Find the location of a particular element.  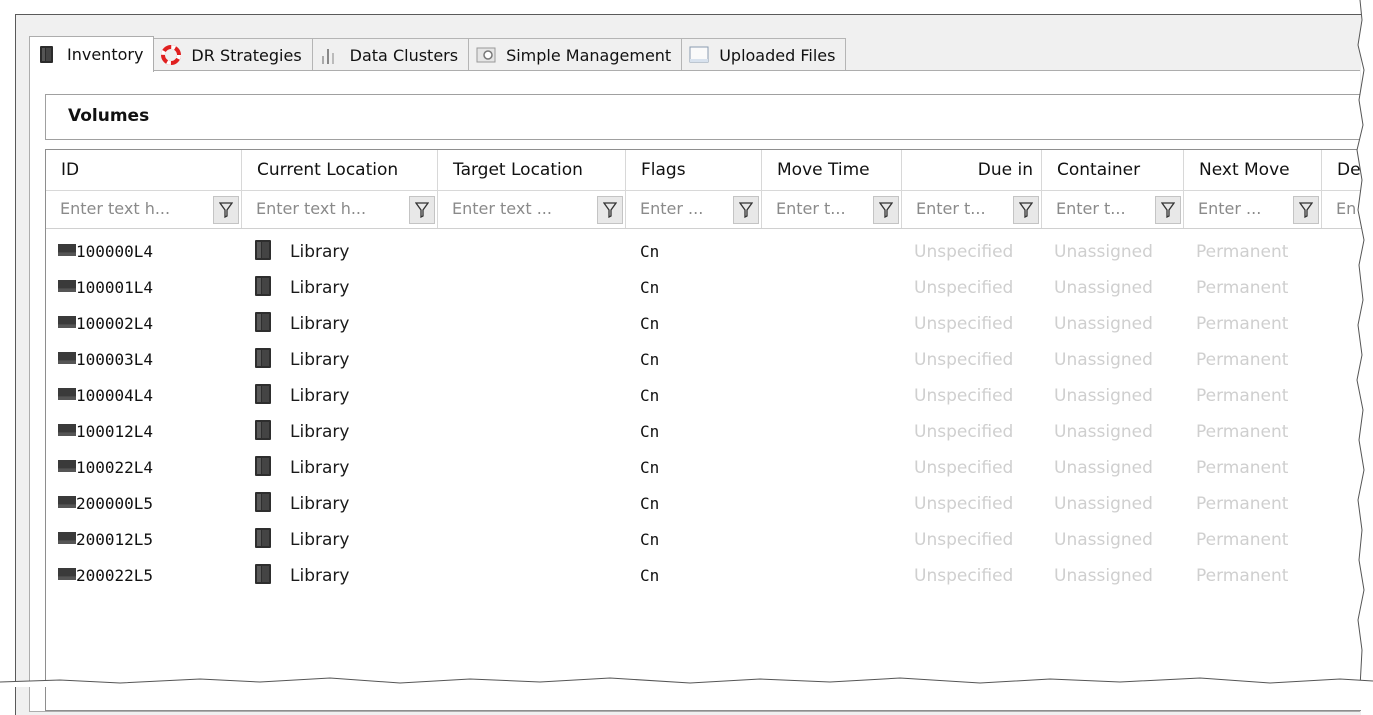

tab-simple-management: Simple Management is located at coordinates (575, 54).